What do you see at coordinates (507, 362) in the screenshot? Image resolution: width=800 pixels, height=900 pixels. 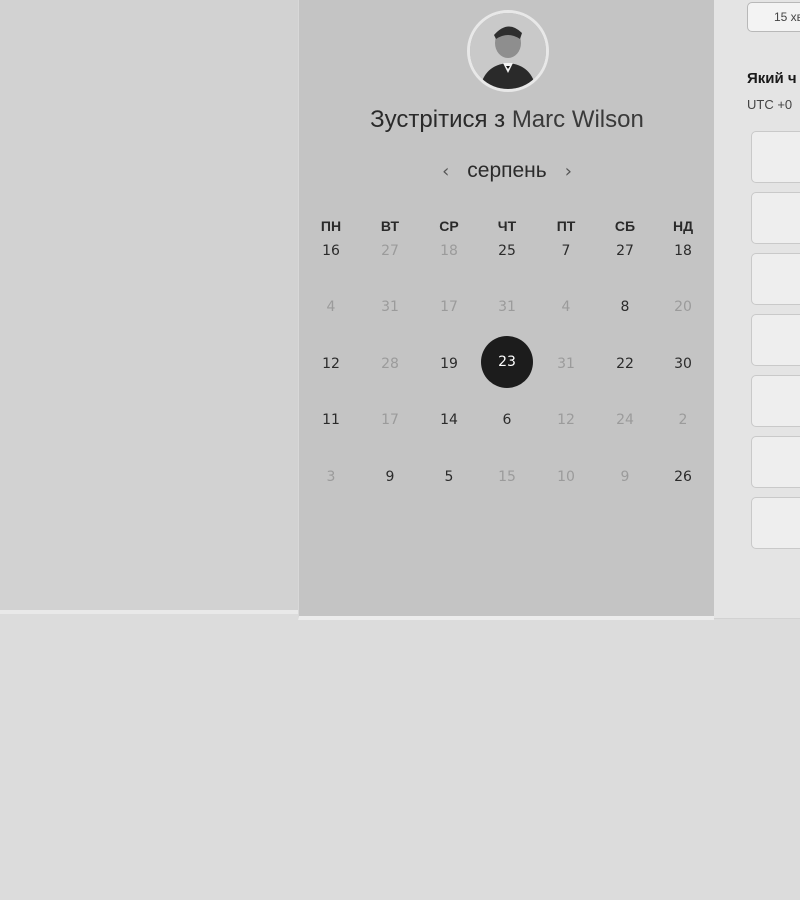 I see `calendar-day-selected: 23` at bounding box center [507, 362].